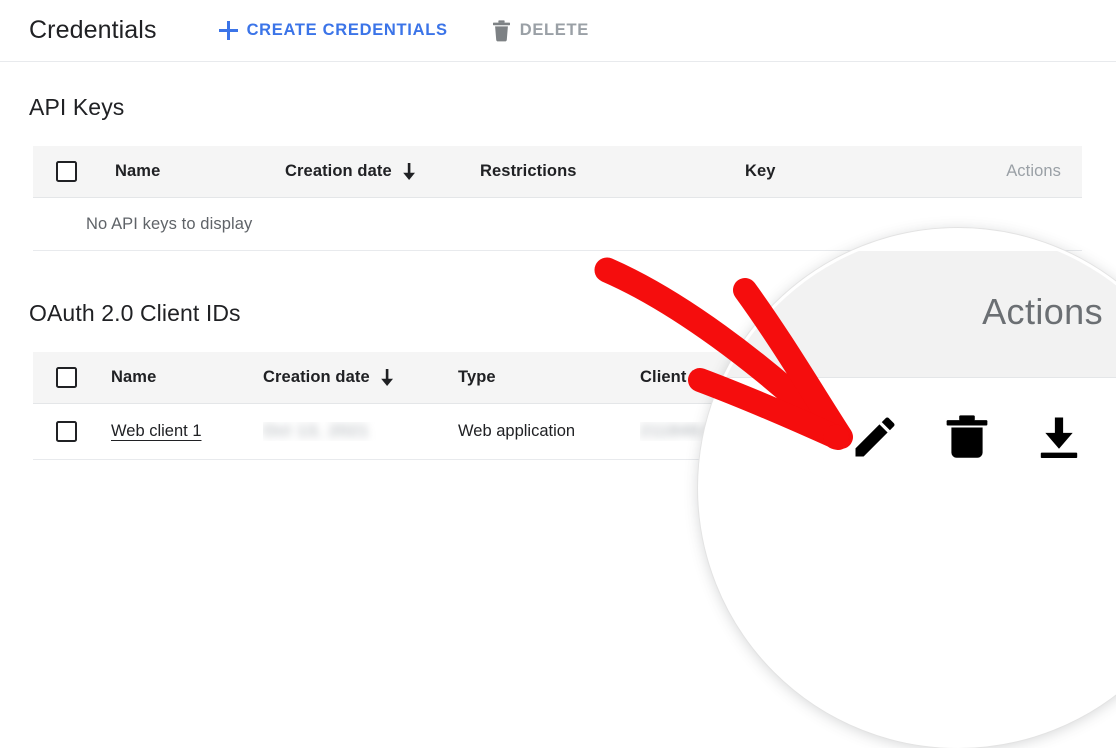 The width and height of the screenshot is (1116, 748). I want to click on page-title: Credentials, so click(93, 30).